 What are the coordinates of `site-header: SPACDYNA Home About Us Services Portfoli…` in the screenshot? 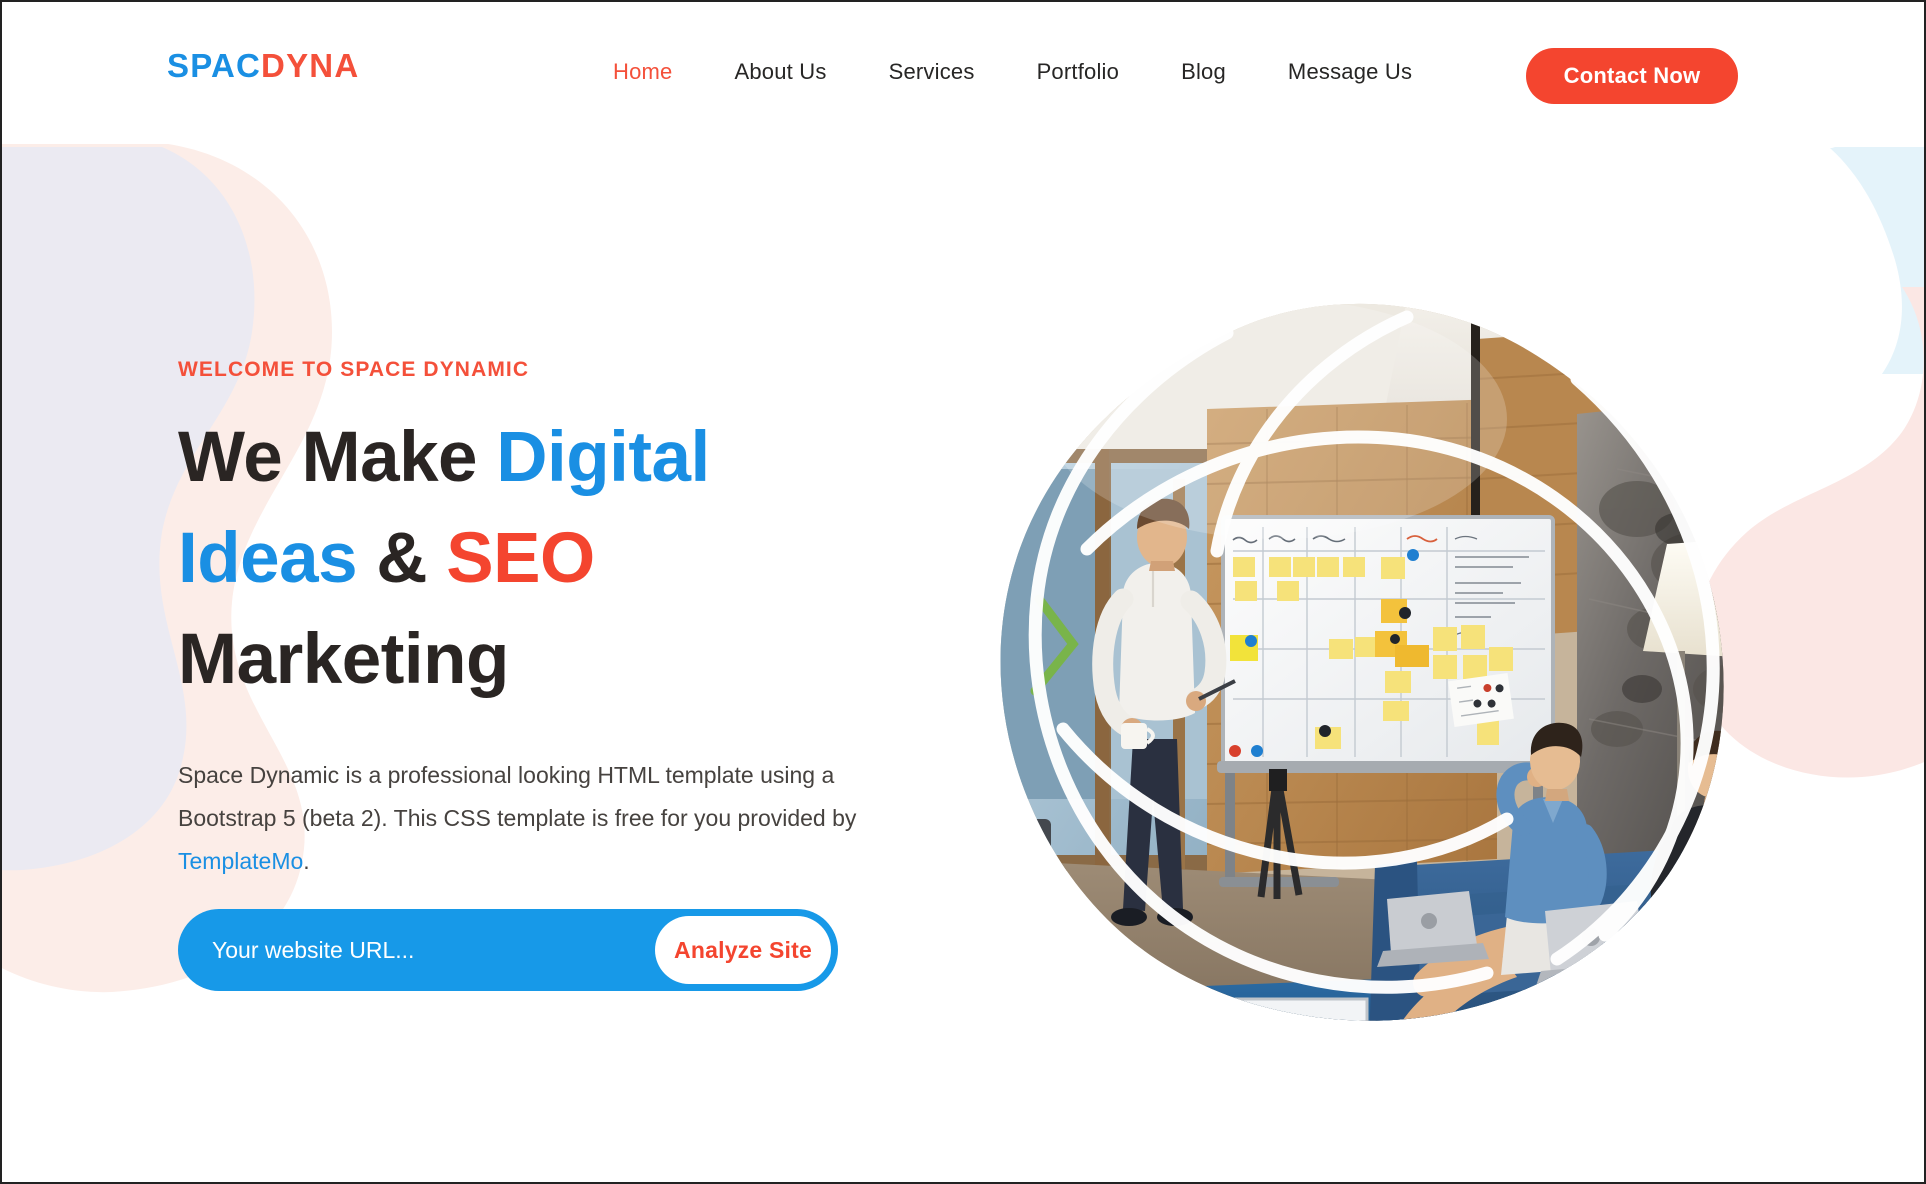 It's located at (963, 73).